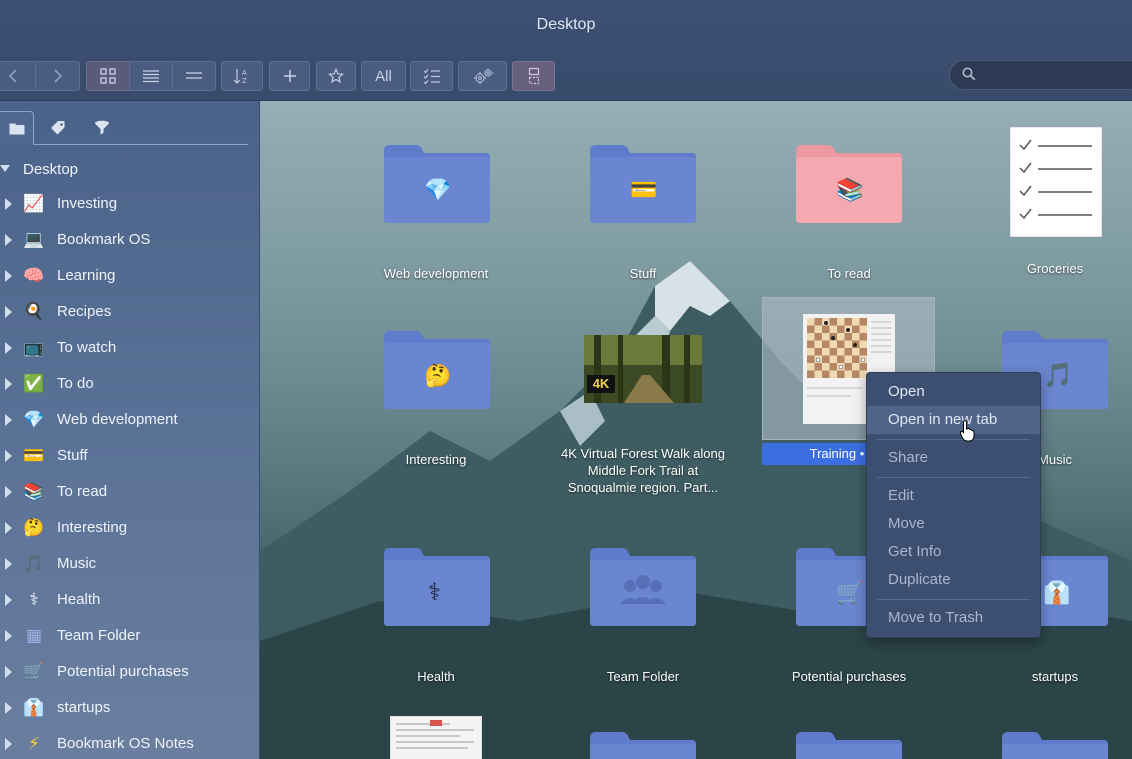  I want to click on all-filter-button: All, so click(383, 76).